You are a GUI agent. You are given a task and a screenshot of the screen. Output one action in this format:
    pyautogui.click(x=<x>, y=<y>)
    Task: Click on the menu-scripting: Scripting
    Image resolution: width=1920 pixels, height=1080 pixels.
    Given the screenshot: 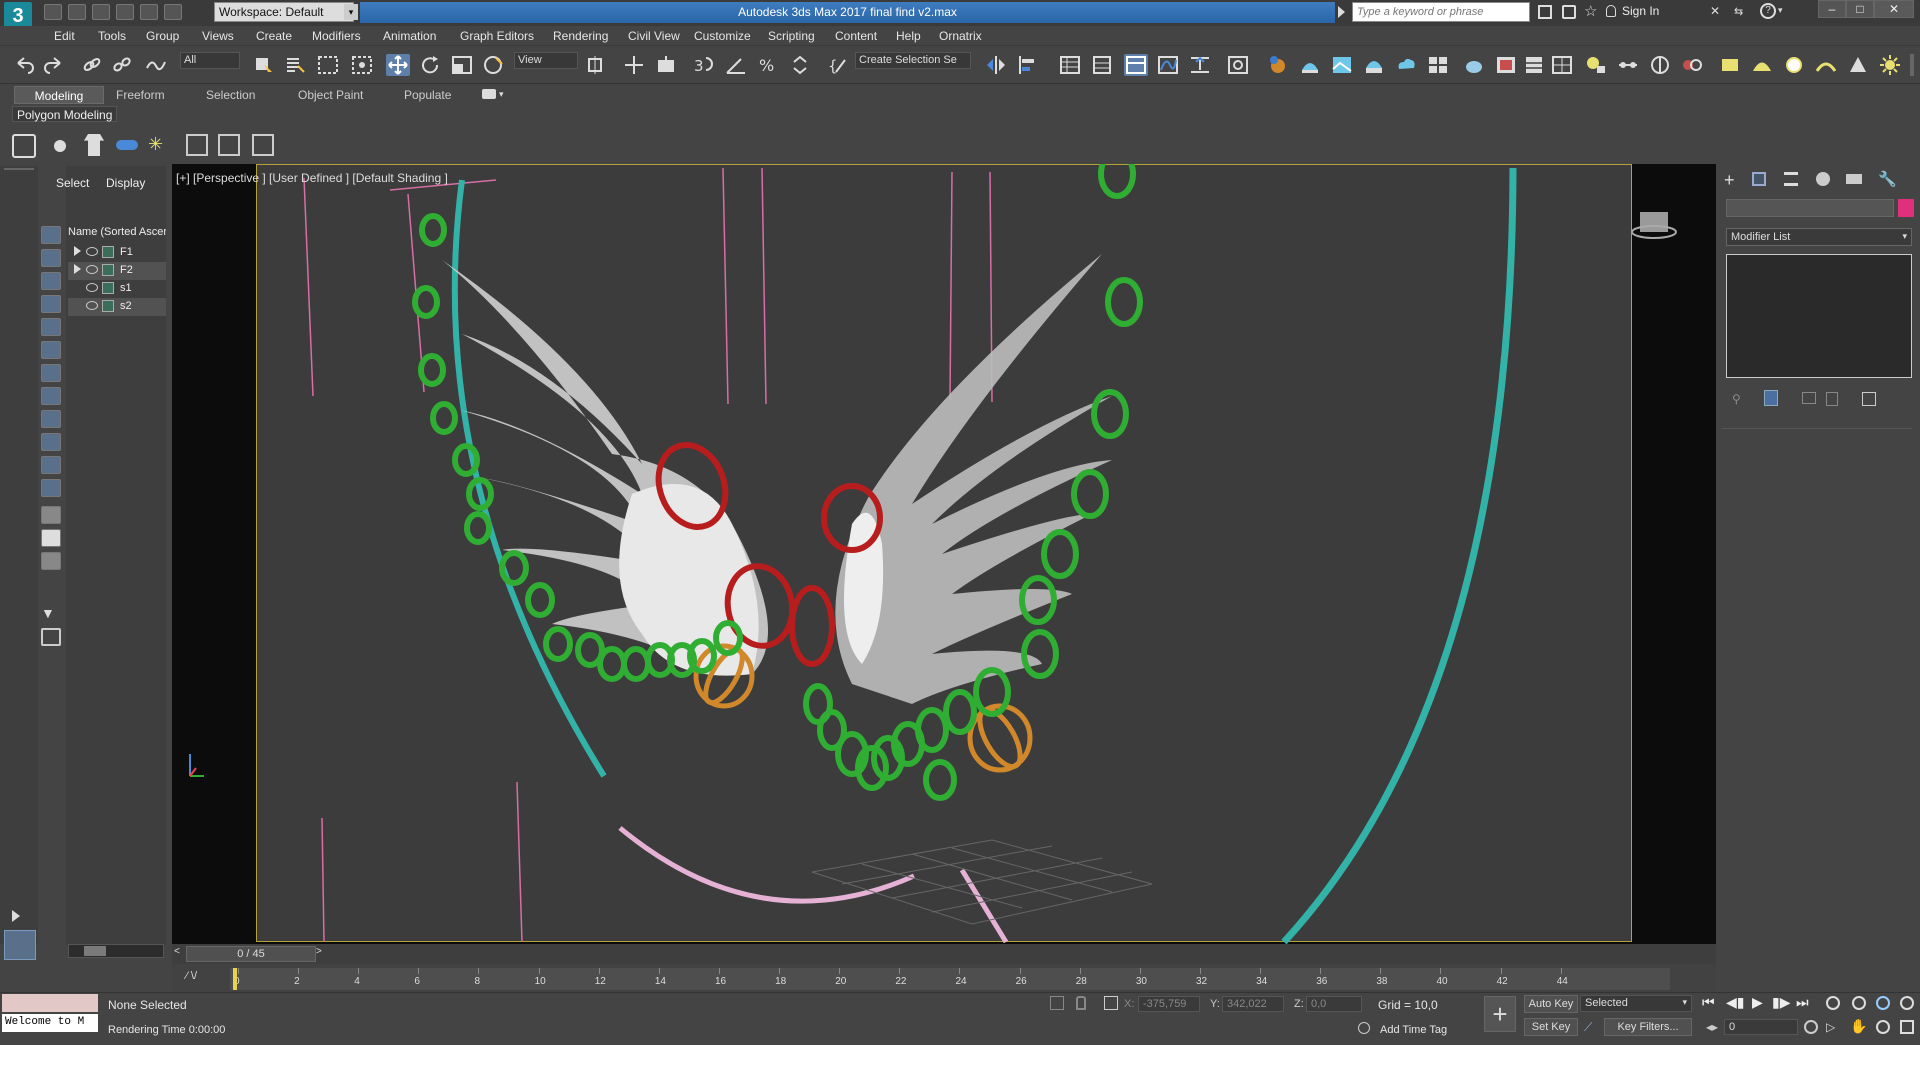 What is the action you would take?
    pyautogui.click(x=791, y=36)
    